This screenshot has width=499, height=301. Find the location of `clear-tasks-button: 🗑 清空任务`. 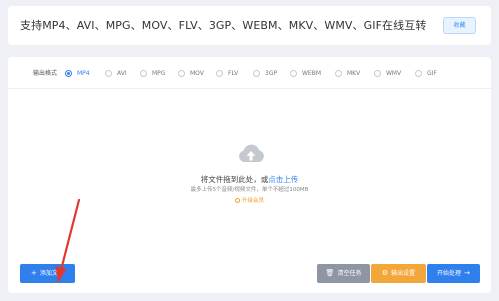

clear-tasks-button: 🗑 清空任务 is located at coordinates (343, 273).